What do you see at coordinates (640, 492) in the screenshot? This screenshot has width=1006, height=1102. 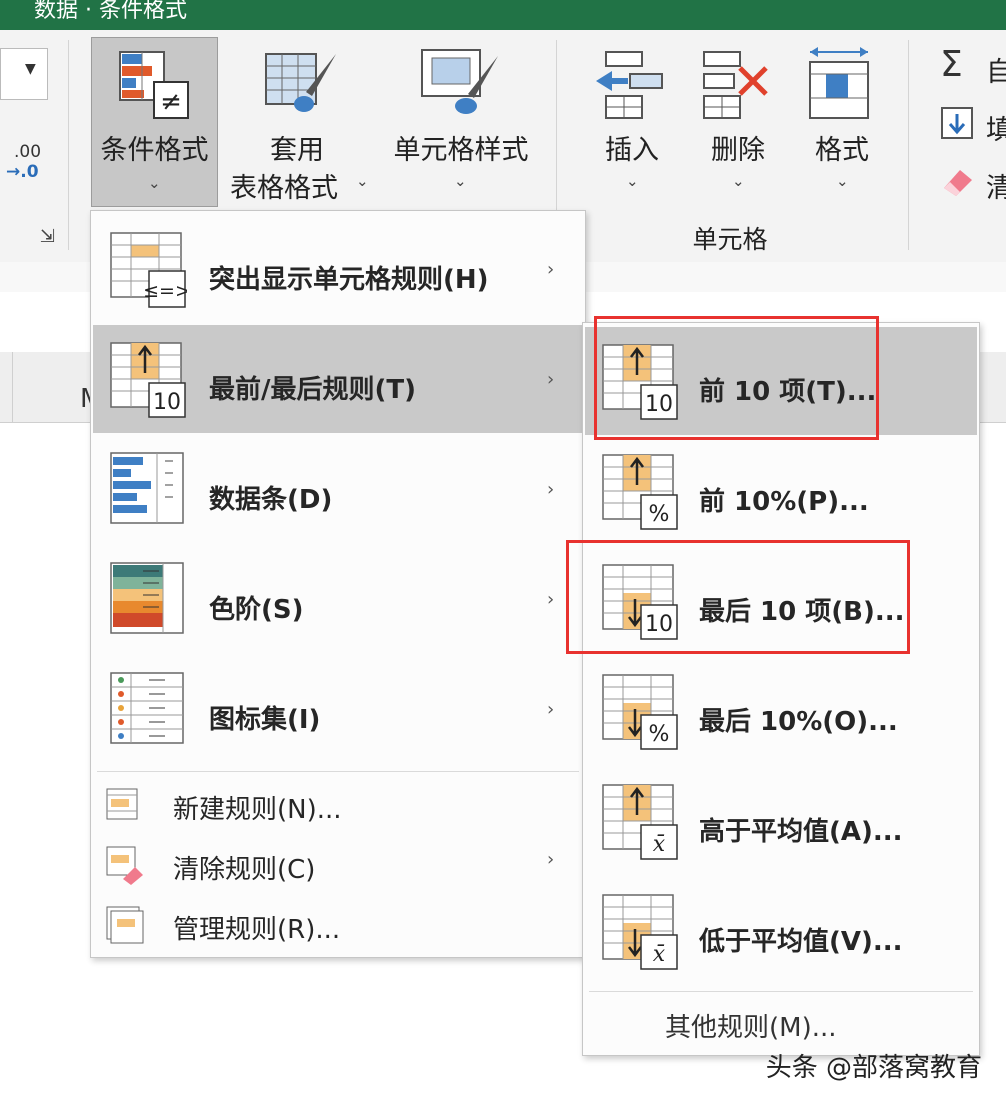 I see `top-10-percent-icon: %` at bounding box center [640, 492].